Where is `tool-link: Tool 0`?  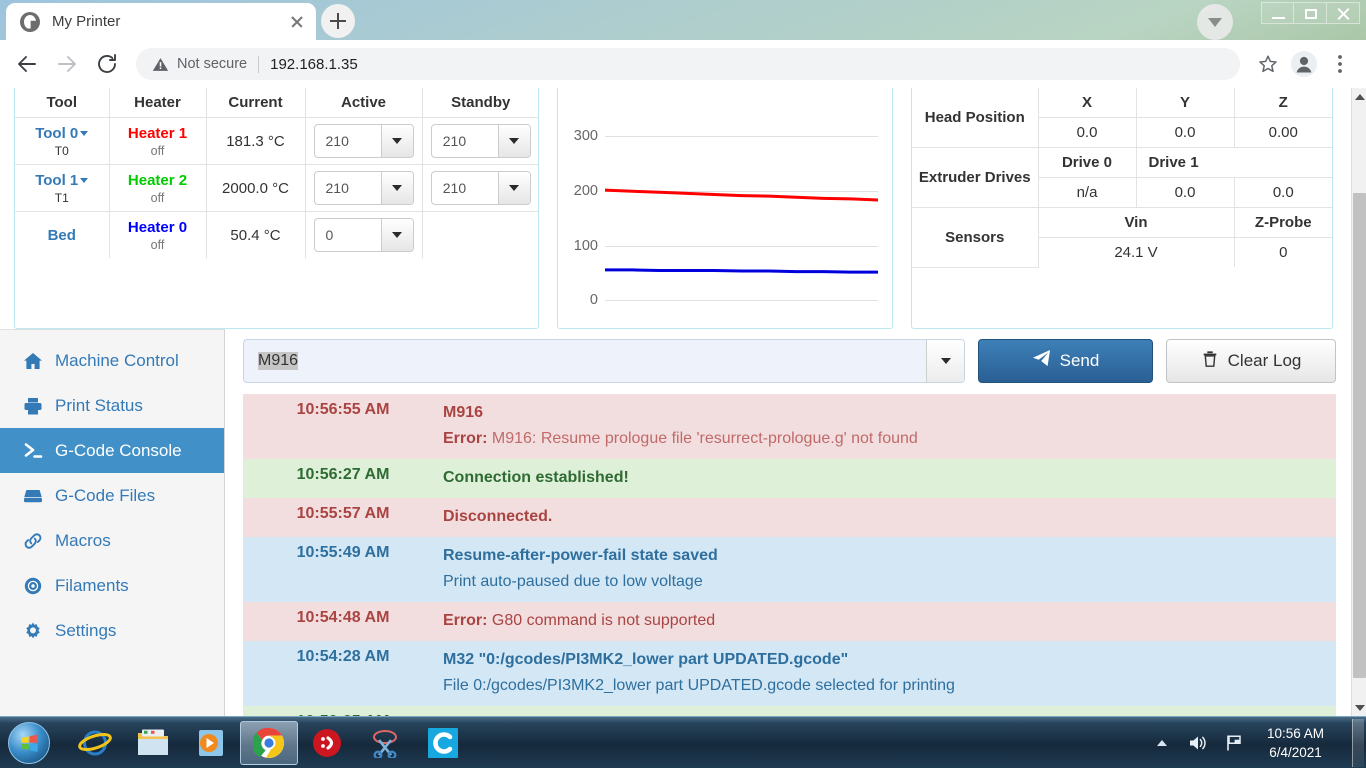
tool-link: Tool 0 is located at coordinates (56, 133).